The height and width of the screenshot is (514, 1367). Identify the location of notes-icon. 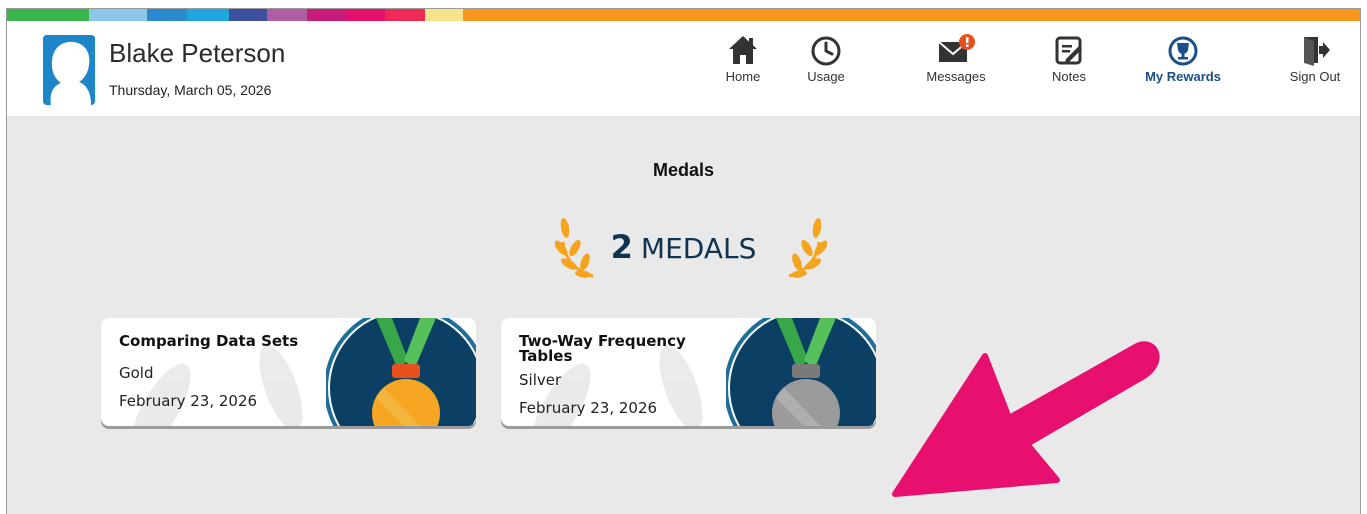
(1069, 50).